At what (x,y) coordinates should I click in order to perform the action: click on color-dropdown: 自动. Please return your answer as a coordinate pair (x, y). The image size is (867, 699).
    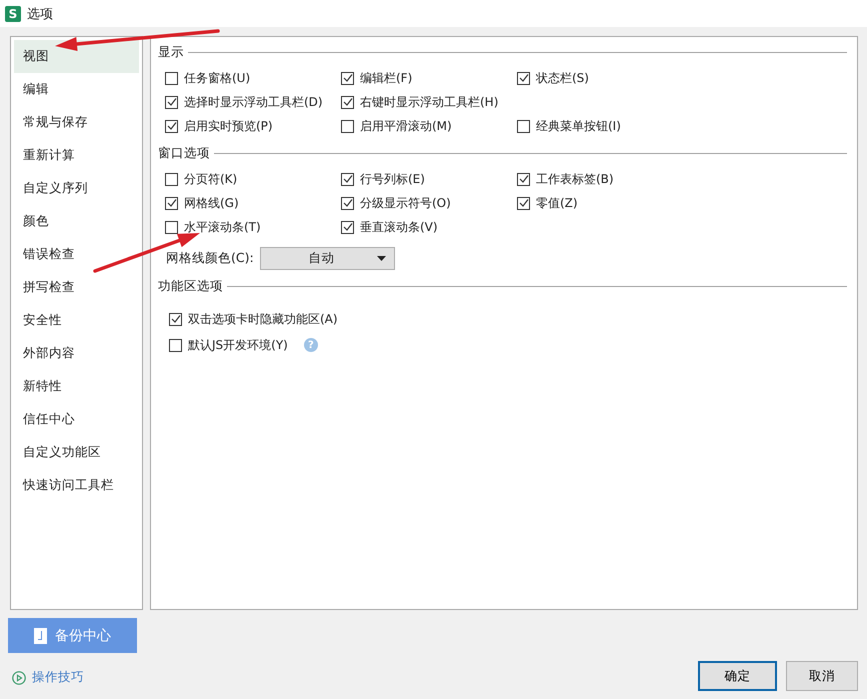
    Looking at the image, I should click on (327, 258).